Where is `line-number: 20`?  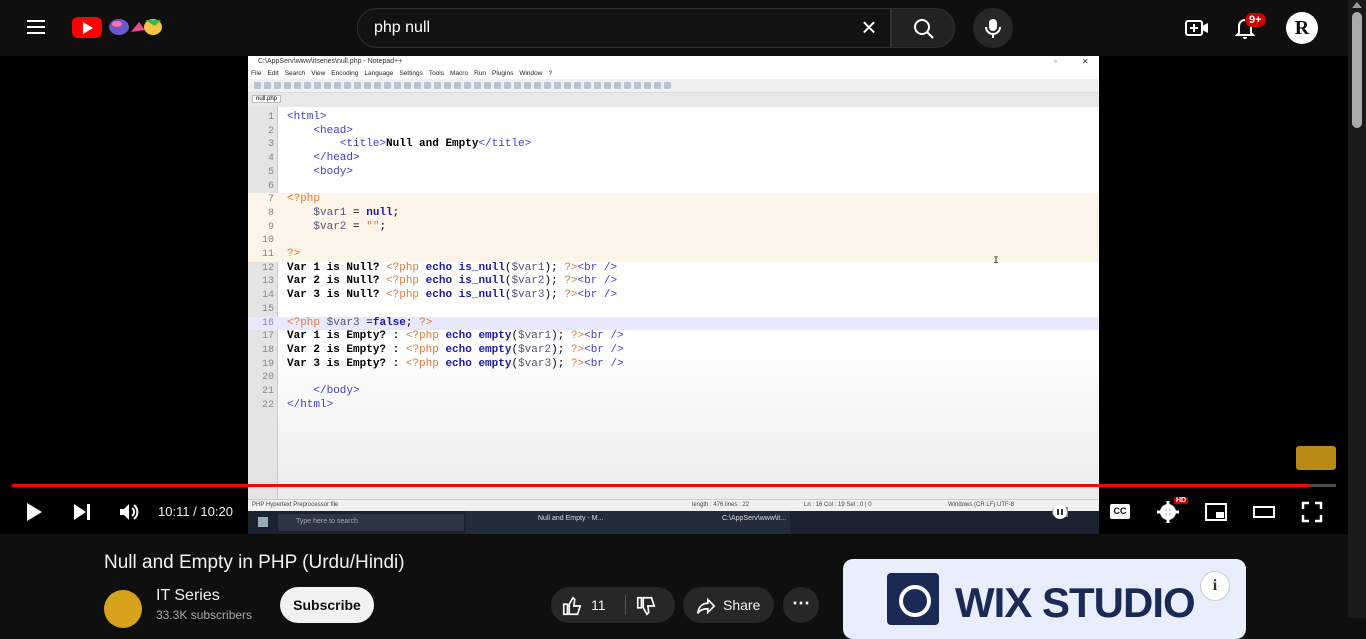 line-number: 20 is located at coordinates (267, 378).